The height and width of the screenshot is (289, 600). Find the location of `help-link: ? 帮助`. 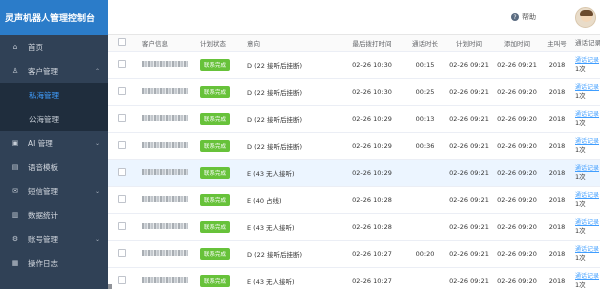

help-link: ? 帮助 is located at coordinates (523, 17).